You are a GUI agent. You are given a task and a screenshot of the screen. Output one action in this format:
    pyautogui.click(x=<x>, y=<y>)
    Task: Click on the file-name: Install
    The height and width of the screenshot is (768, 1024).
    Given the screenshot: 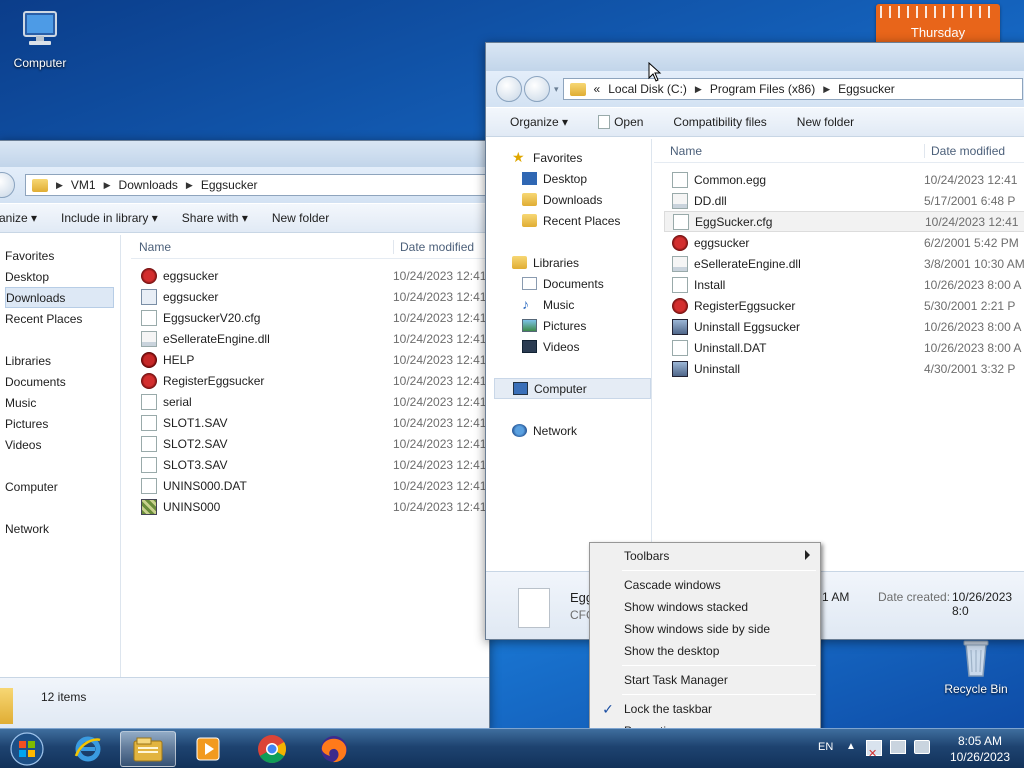 What is the action you would take?
    pyautogui.click(x=710, y=284)
    